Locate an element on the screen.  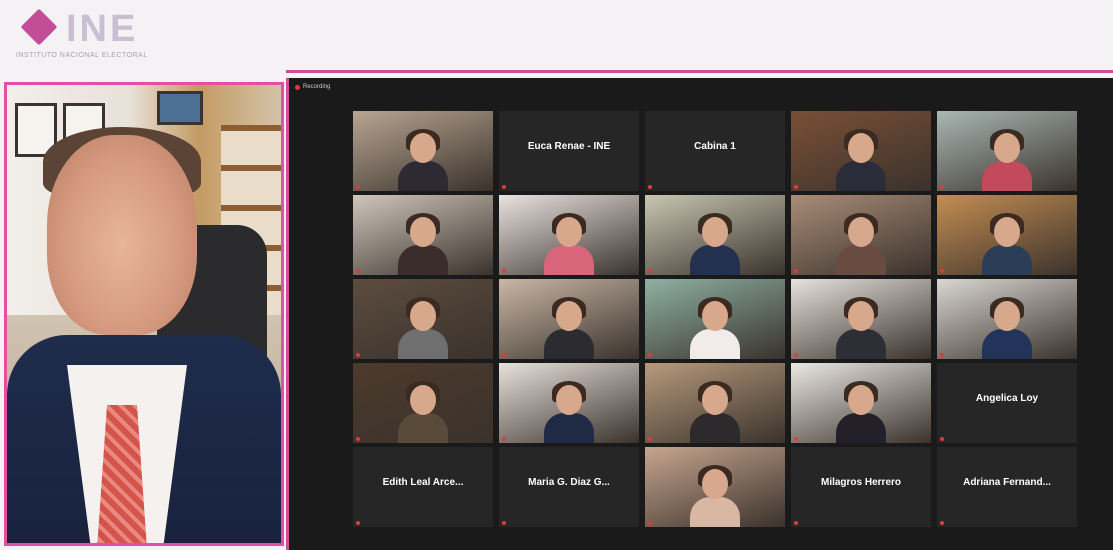
participant-tile: Euca Renae - INE is located at coordinates (569, 151).